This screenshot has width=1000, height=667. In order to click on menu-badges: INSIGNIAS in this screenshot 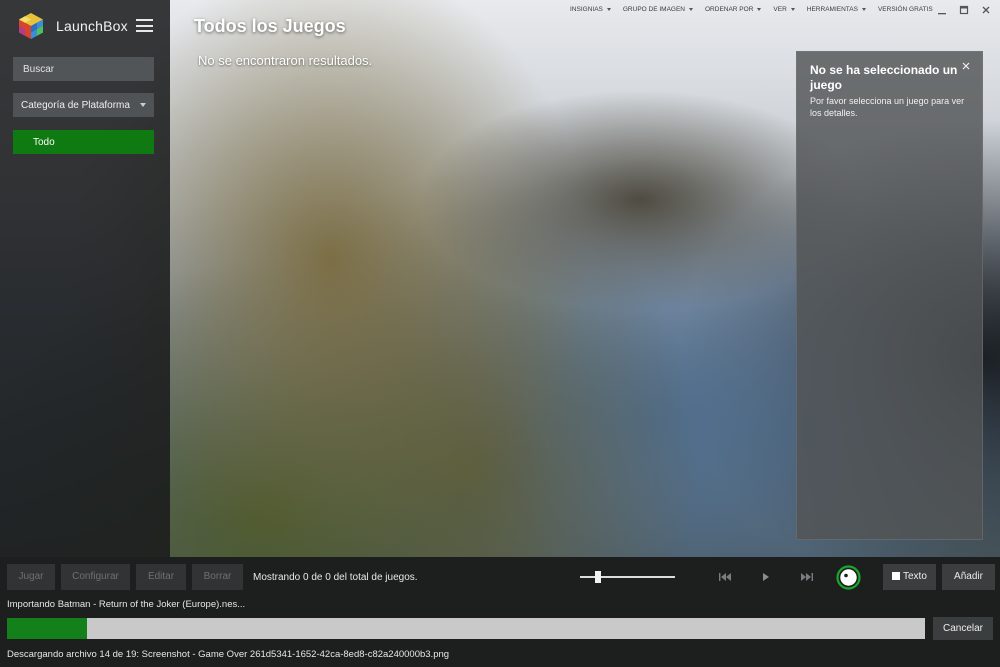, I will do `click(590, 9)`.